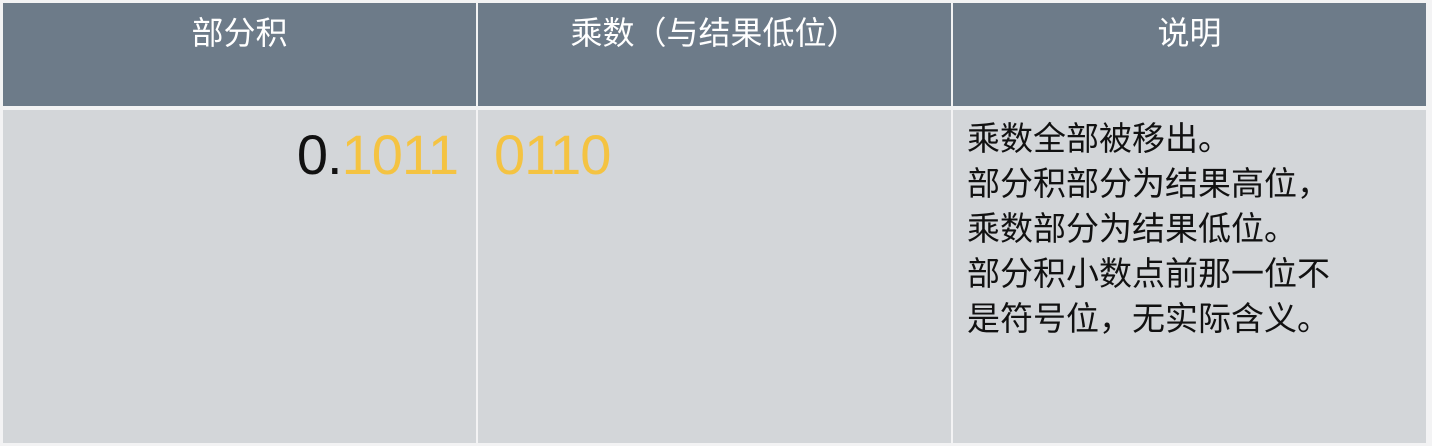  Describe the element at coordinates (1189, 54) in the screenshot. I see `header-explanation: 说明` at that location.